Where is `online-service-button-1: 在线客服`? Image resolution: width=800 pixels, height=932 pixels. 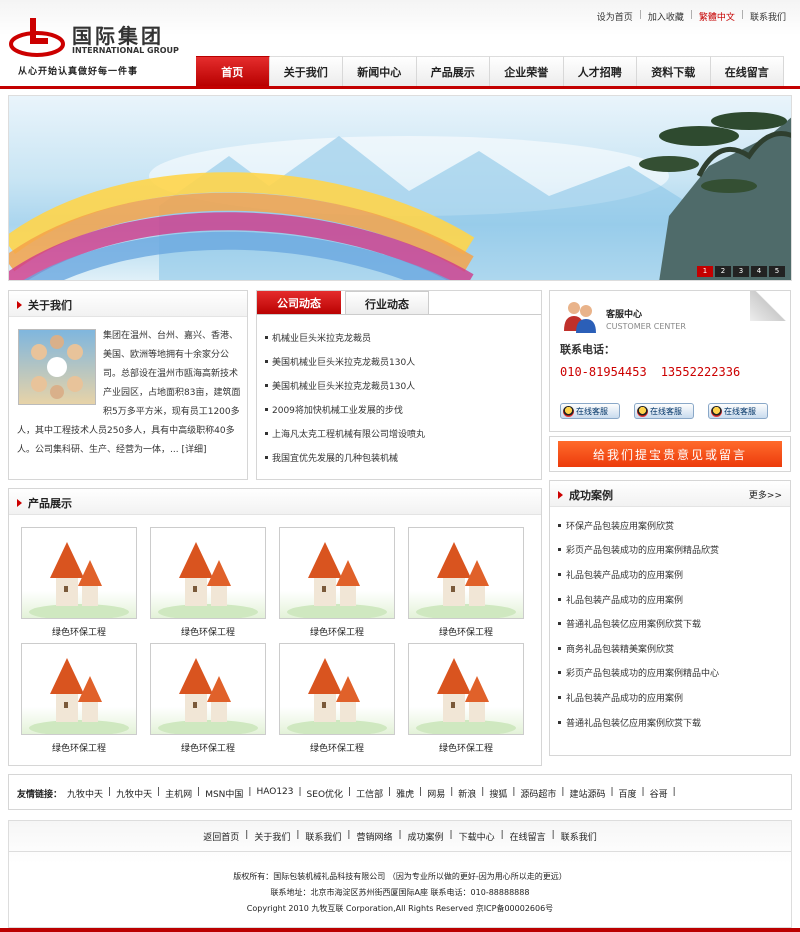
online-service-button-1: 在线客服 is located at coordinates (590, 411).